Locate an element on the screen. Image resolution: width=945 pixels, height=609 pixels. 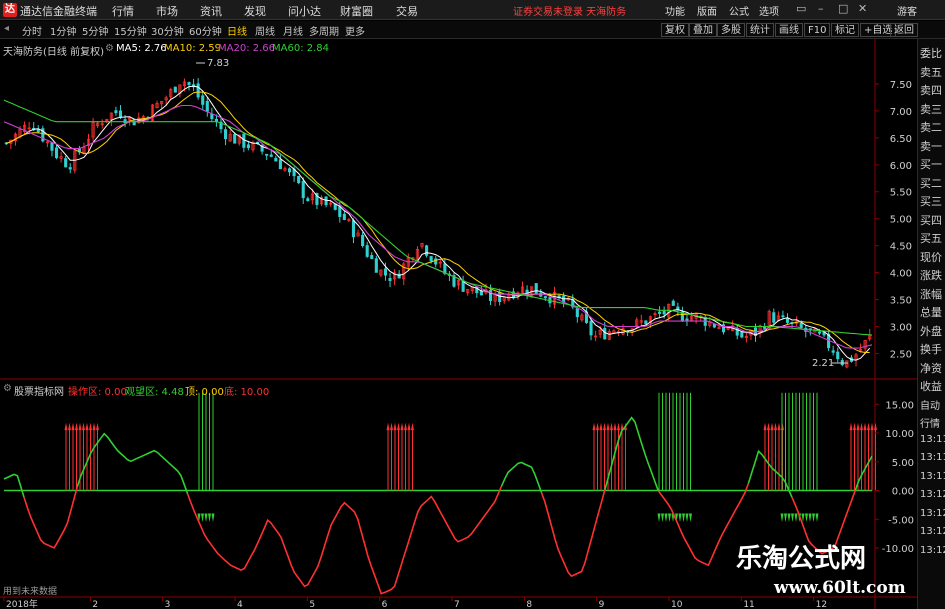
side-item: 现价 is located at coordinates (931, 257).